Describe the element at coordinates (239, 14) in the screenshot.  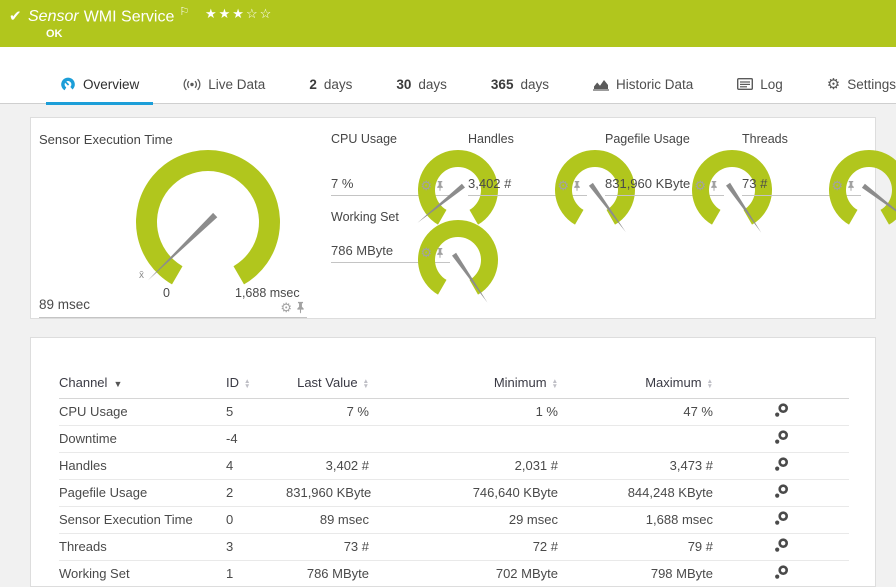
I see `priority-stars: ★★★☆☆` at that location.